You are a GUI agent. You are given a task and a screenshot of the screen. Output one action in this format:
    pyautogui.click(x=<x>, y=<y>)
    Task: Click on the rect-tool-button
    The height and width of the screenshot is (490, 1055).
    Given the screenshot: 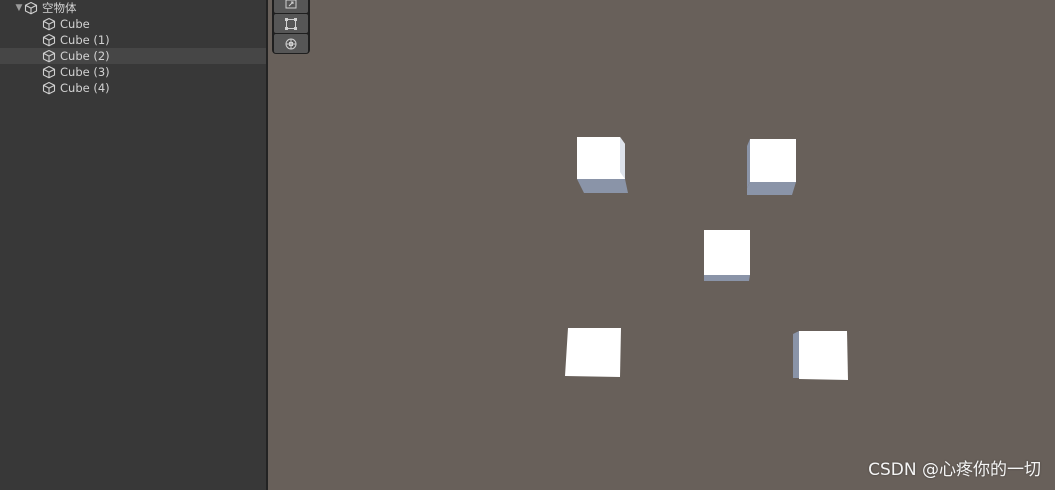 What is the action you would take?
    pyautogui.click(x=291, y=23)
    